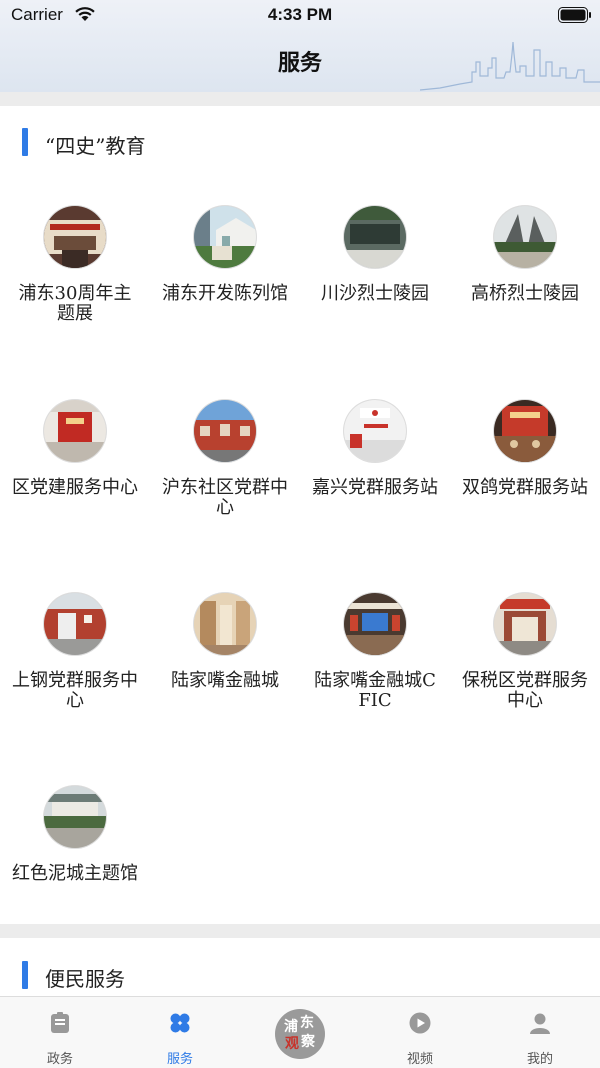 This screenshot has width=600, height=1068. What do you see at coordinates (75, 873) in the screenshot?
I see `item-label: 红色泥城主题馆` at bounding box center [75, 873].